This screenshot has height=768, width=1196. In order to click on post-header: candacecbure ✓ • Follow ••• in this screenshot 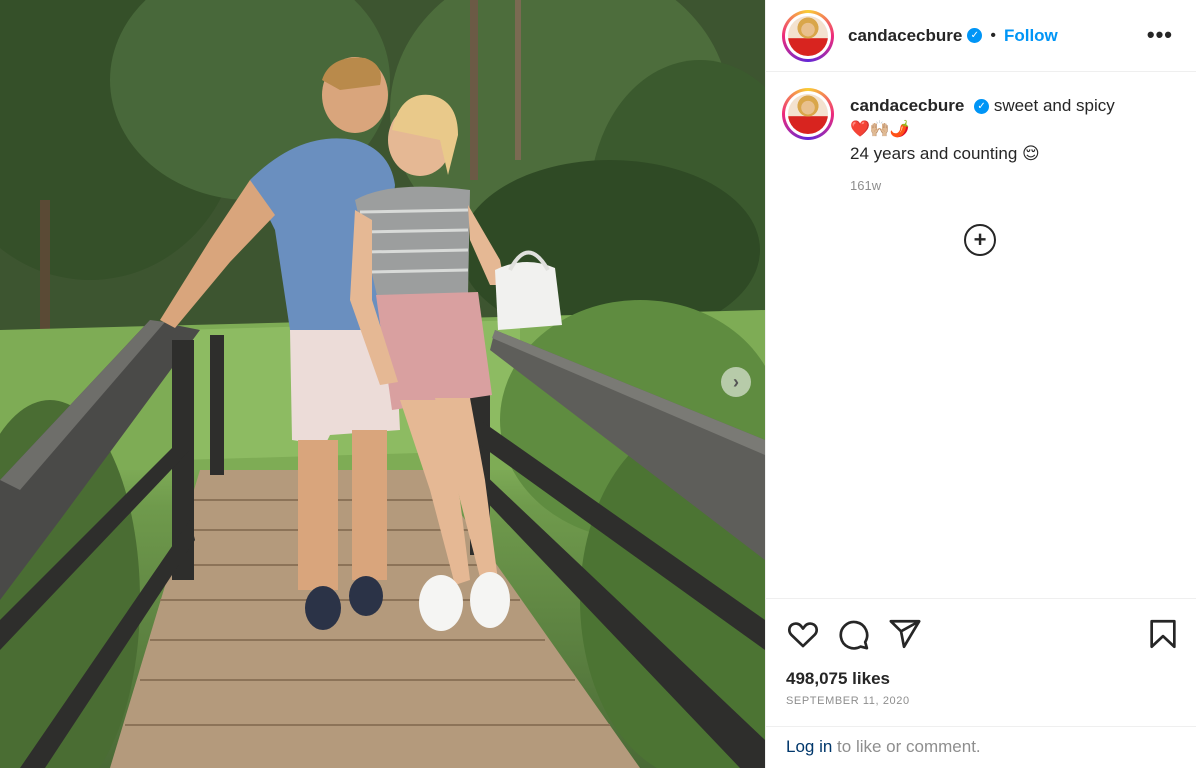, I will do `click(981, 36)`.